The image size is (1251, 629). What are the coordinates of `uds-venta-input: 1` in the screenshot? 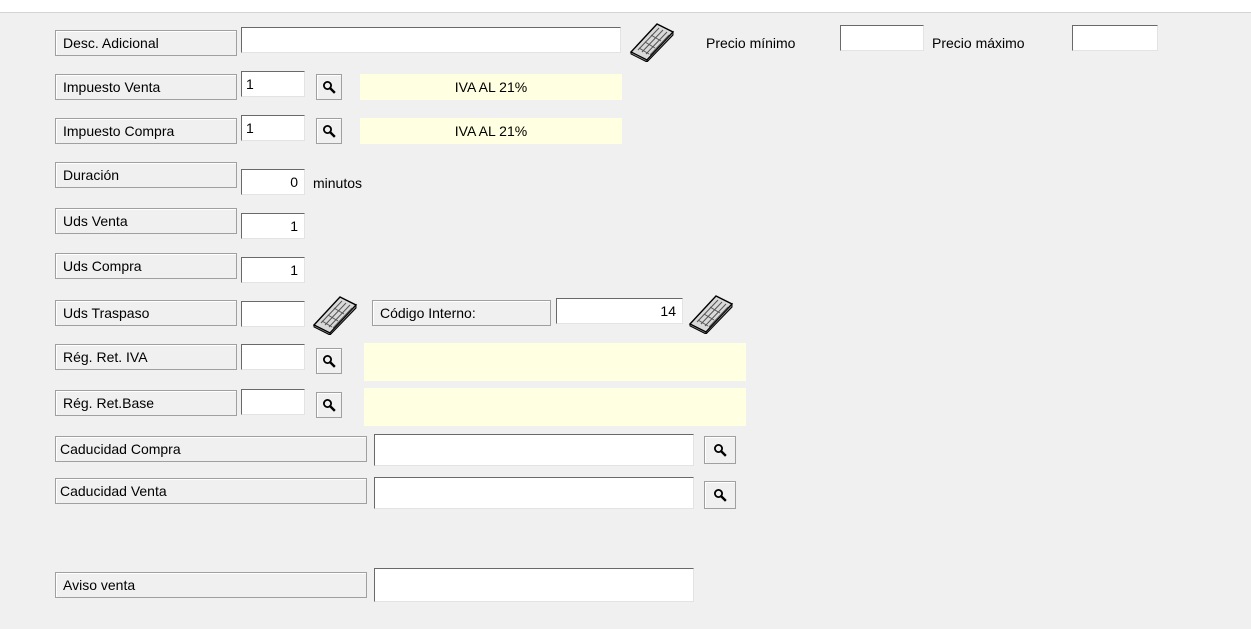 It's located at (273, 226).